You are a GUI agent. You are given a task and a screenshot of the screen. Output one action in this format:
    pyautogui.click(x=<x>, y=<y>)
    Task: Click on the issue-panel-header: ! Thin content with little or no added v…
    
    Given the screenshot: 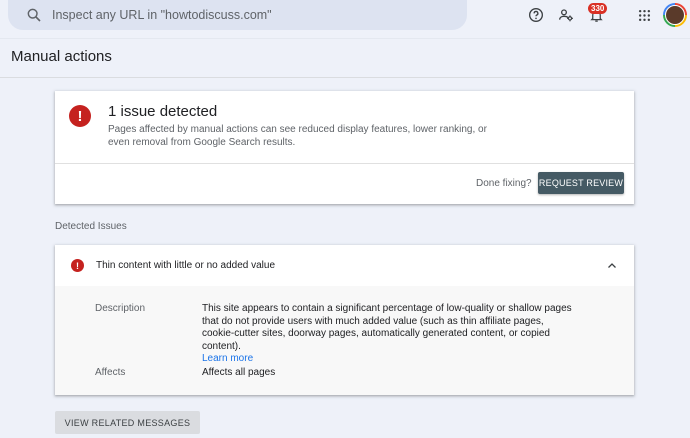 What is the action you would take?
    pyautogui.click(x=344, y=265)
    